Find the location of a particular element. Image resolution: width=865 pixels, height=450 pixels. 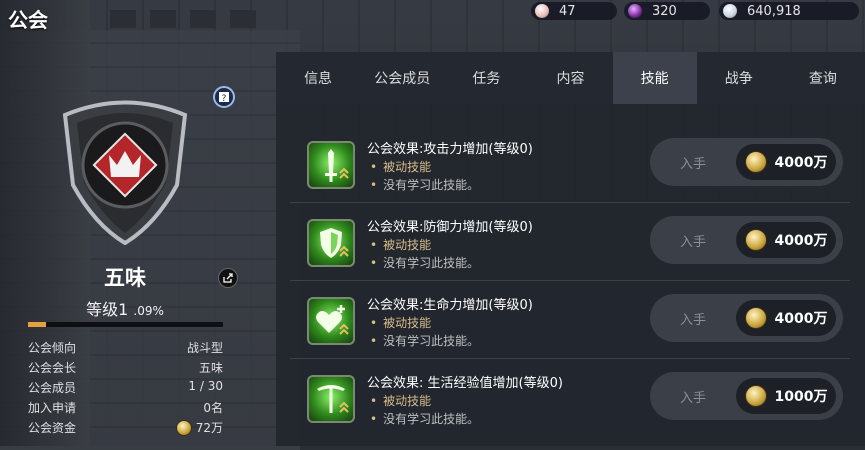

skill-name: 公会效果:防御力增加(等级0) is located at coordinates (450, 227).